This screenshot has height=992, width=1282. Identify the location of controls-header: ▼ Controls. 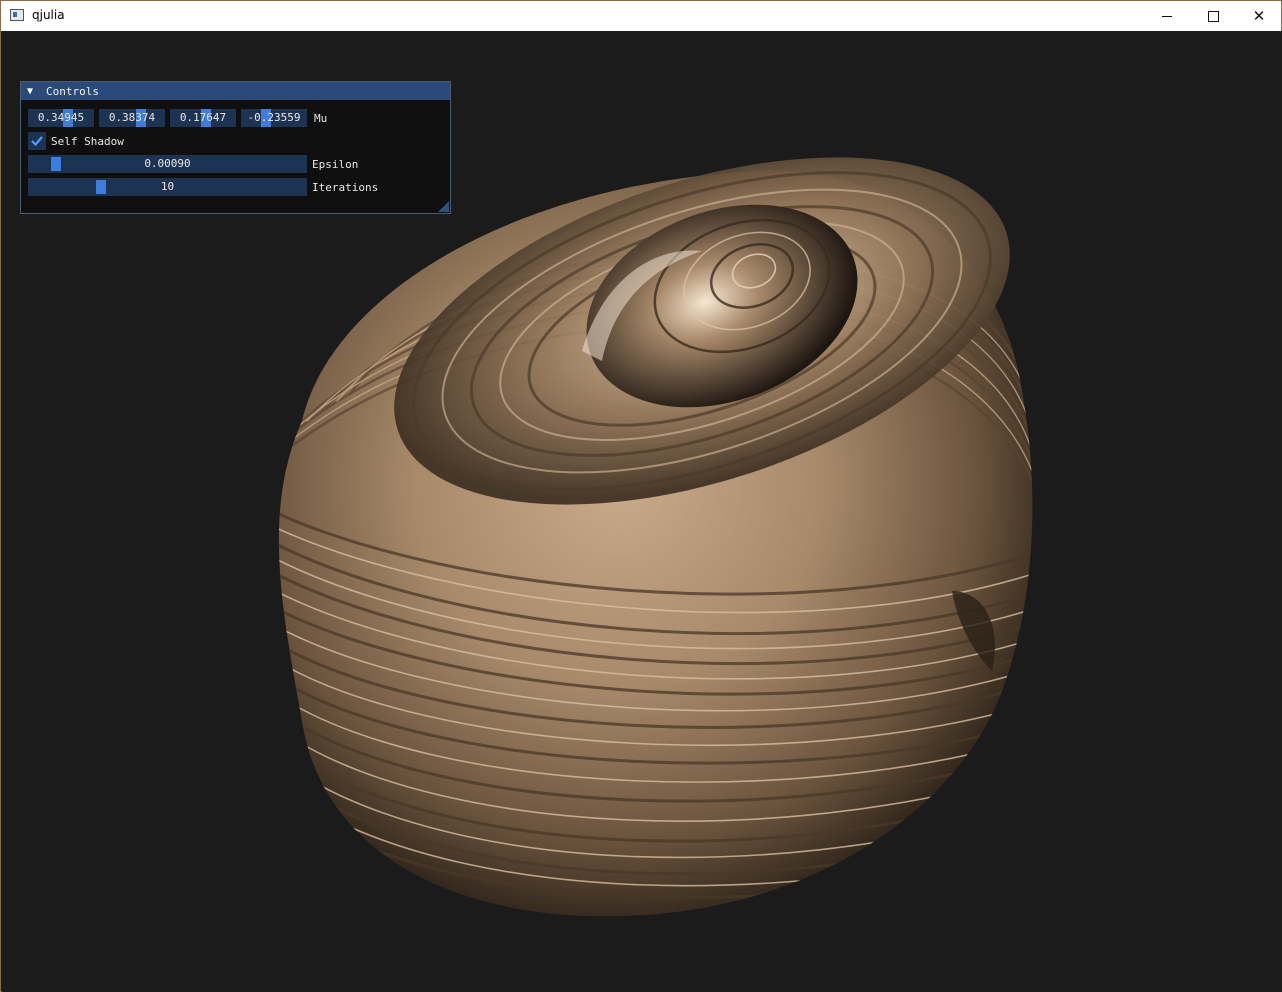
(235, 91).